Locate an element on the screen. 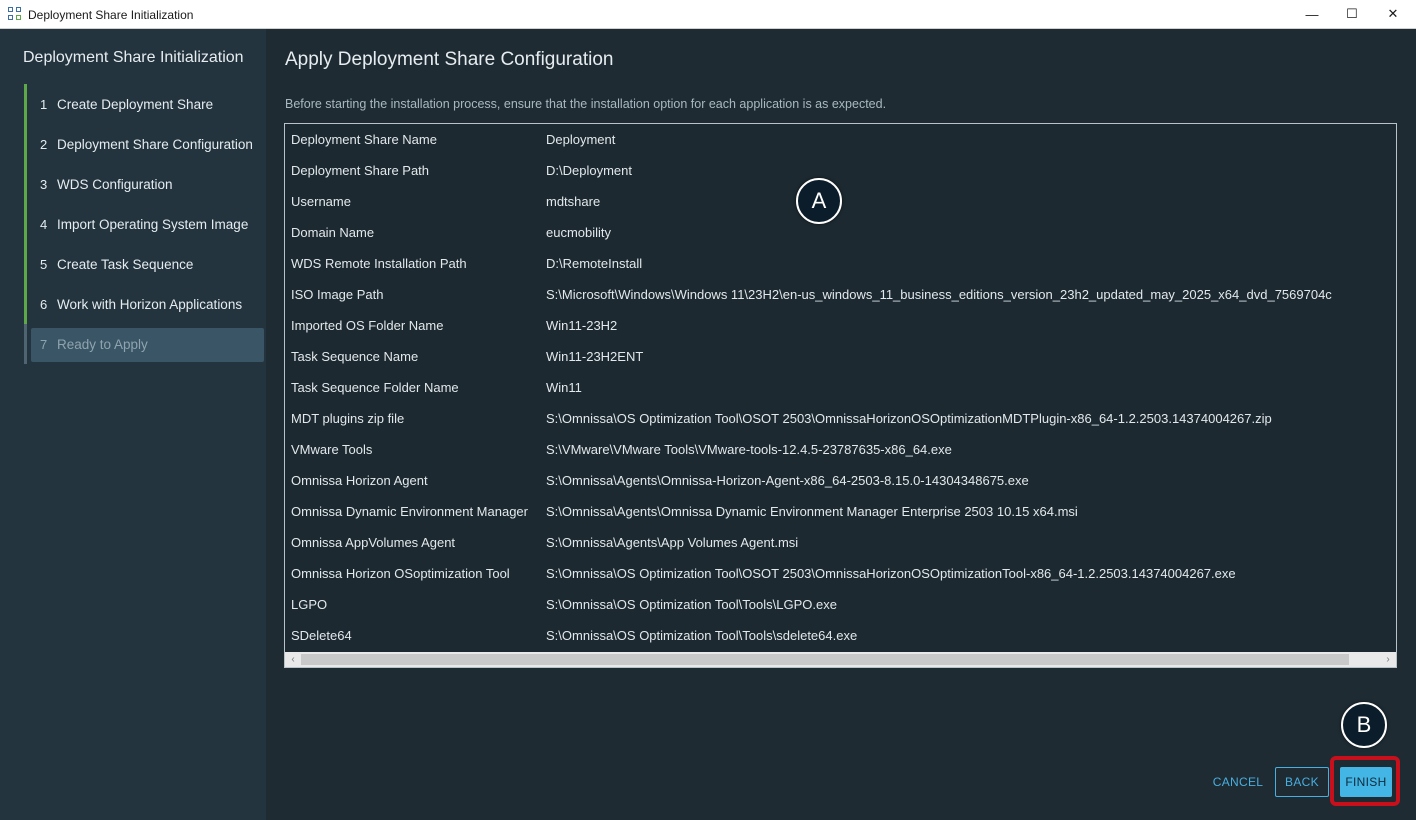 This screenshot has width=1416, height=820. step-number: 5 is located at coordinates (44, 264).